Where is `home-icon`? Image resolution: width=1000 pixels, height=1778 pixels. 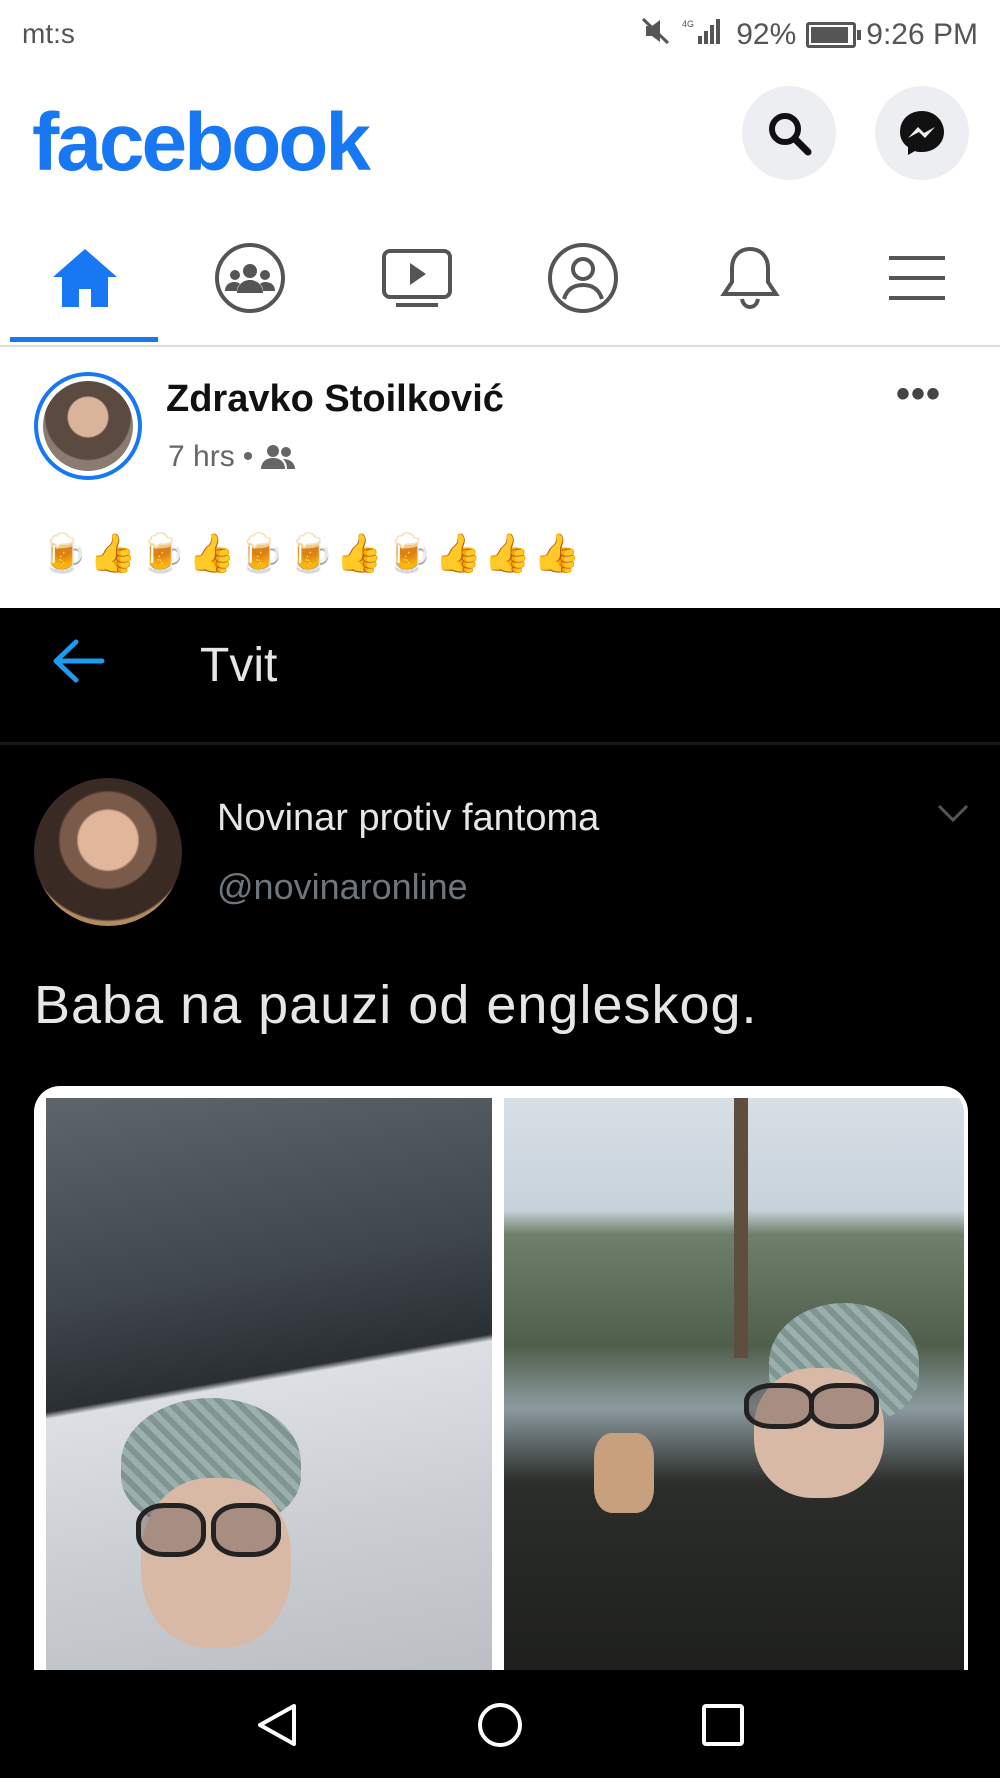
home-icon is located at coordinates (85, 277).